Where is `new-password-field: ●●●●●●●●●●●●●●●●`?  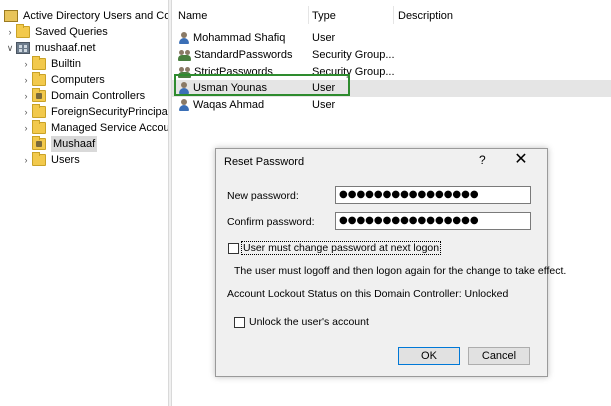
new-password-field: ●●●●●●●●●●●●●●●● is located at coordinates (433, 195).